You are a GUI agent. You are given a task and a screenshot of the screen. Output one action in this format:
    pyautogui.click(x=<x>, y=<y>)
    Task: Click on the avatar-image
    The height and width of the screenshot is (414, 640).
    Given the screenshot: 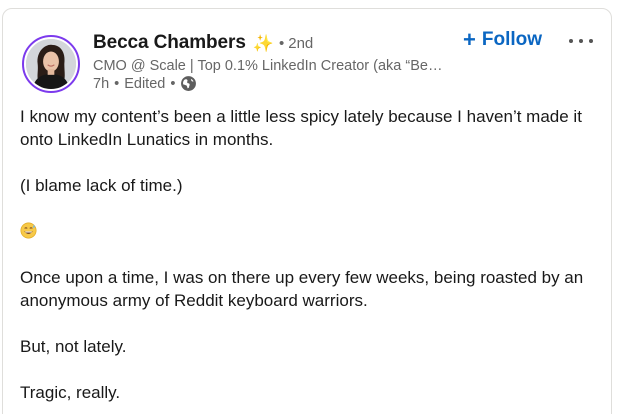 What is the action you would take?
    pyautogui.click(x=51, y=64)
    